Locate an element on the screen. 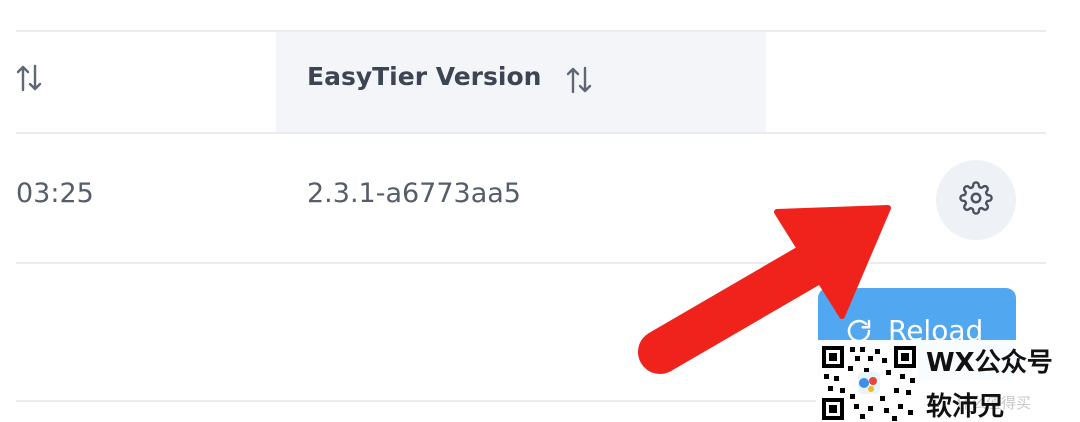 This screenshot has width=1080, height=422. qr-code-icon is located at coordinates (869, 383).